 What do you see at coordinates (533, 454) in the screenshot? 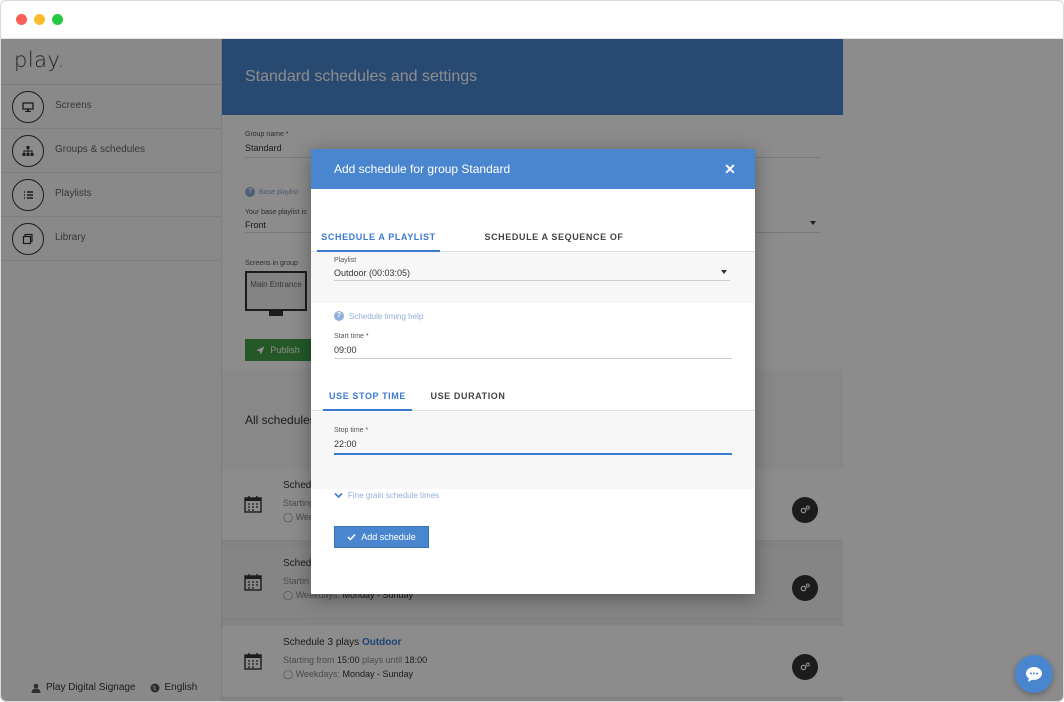
I see `field-underline-focused` at bounding box center [533, 454].